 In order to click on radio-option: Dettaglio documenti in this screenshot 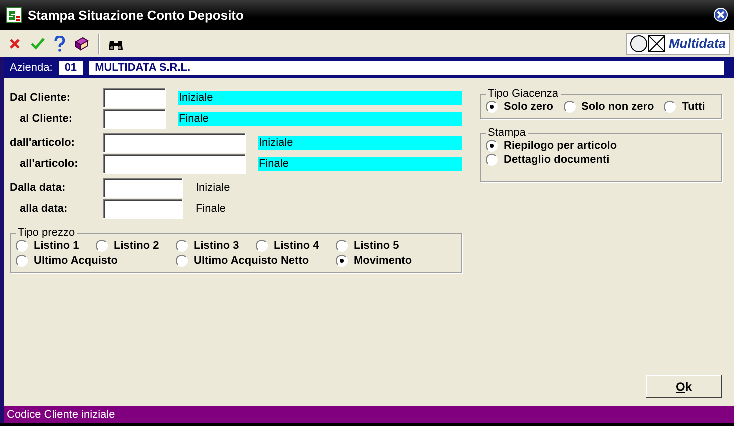, I will do `click(600, 160)`.